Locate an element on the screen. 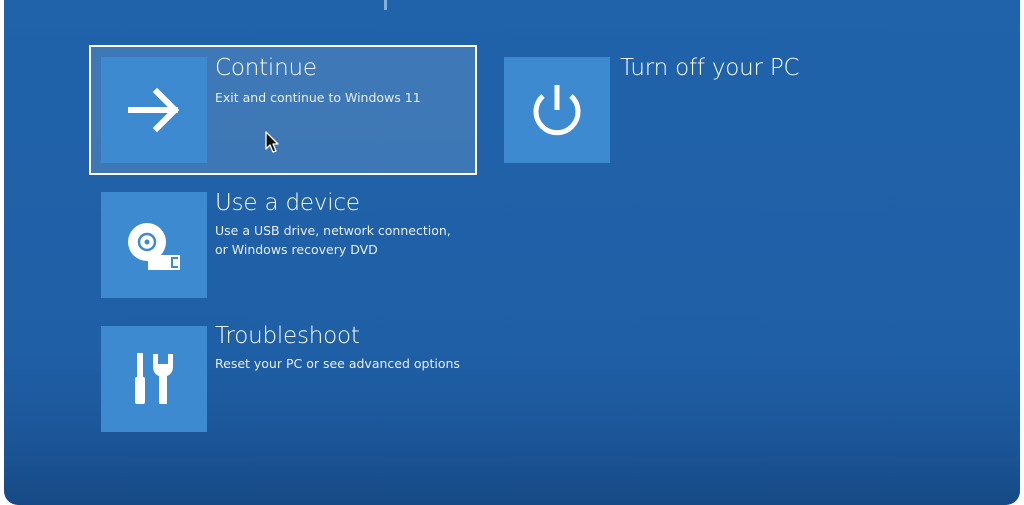  turn-off-title: Turn off your PC is located at coordinates (710, 68).